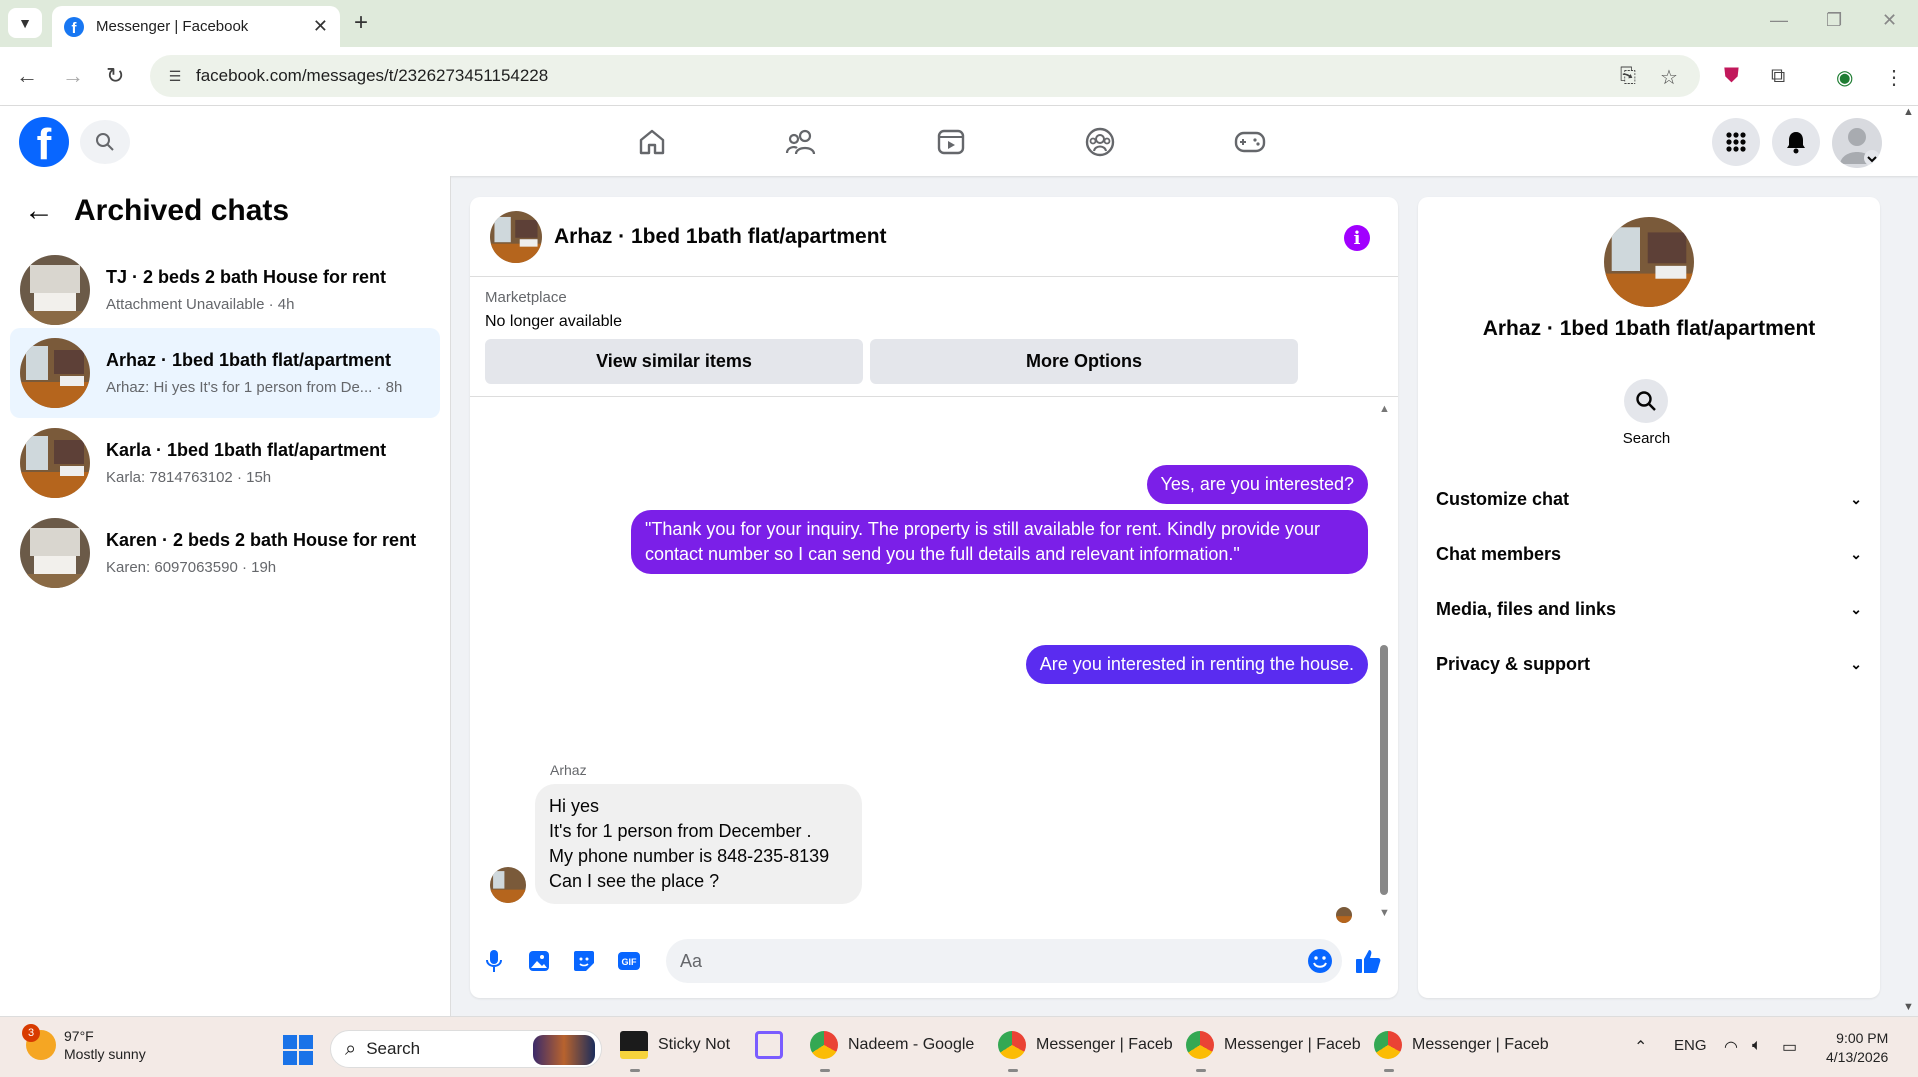 This screenshot has height=1077, width=1918. I want to click on facebook-search-button, so click(105, 142).